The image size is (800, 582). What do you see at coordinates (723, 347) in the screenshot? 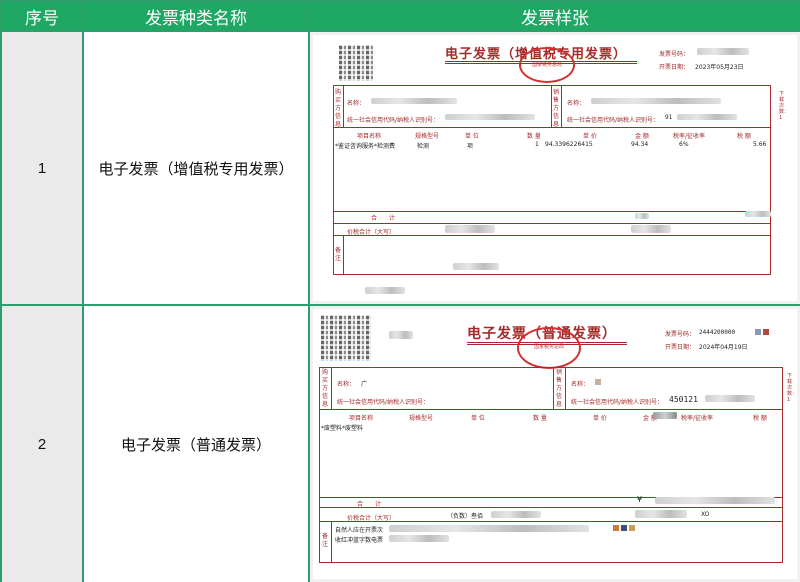
I see `invoice-date: 2024年04月19日` at bounding box center [723, 347].